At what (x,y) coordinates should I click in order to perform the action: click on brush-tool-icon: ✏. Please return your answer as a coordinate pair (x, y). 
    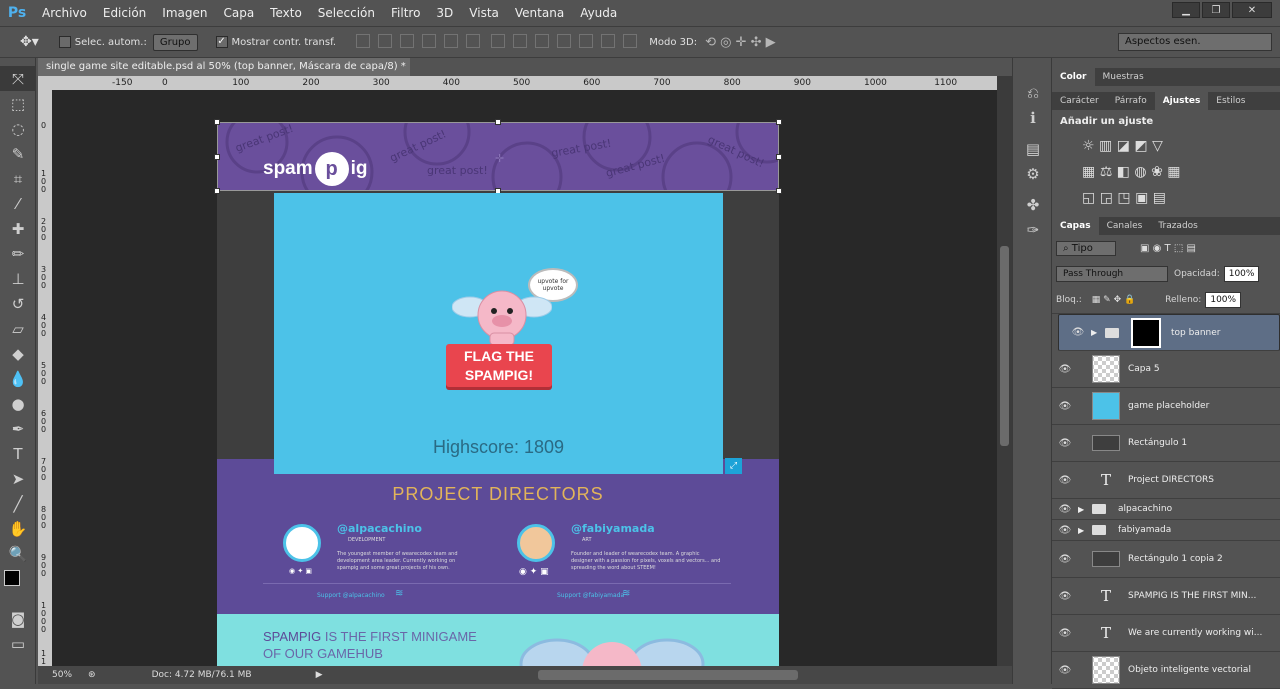
    Looking at the image, I should click on (18, 253).